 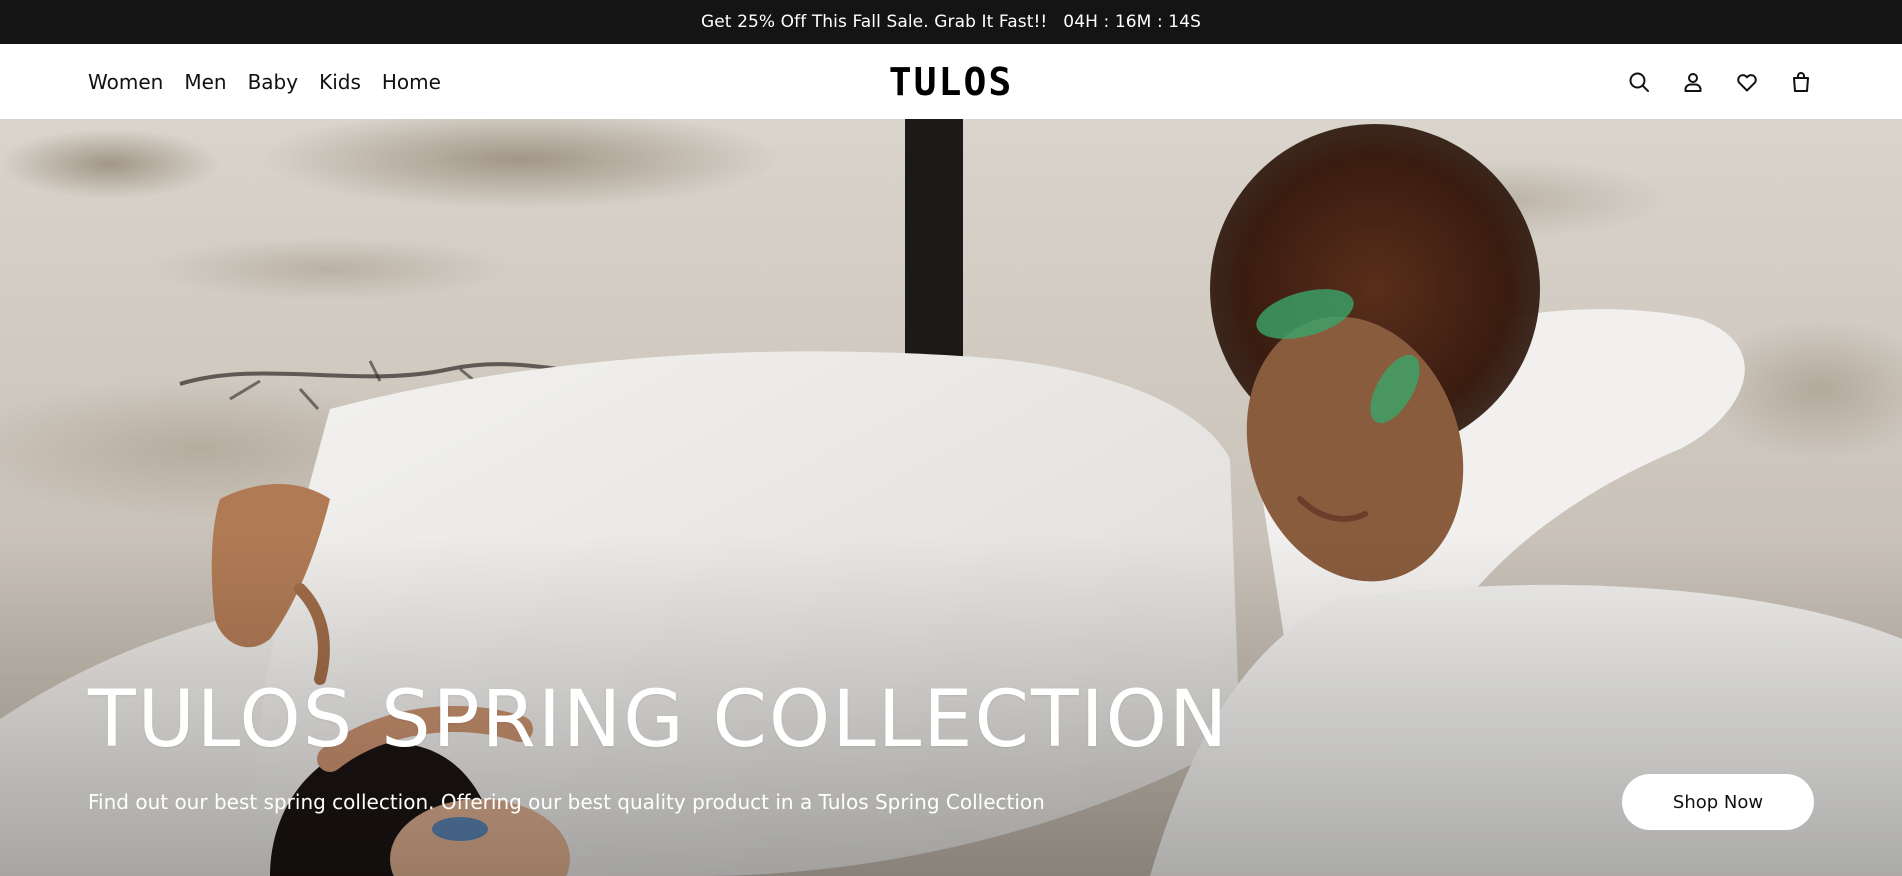 What do you see at coordinates (1132, 22) in the screenshot?
I see `sale-countdown: 04H : 16M : 14S` at bounding box center [1132, 22].